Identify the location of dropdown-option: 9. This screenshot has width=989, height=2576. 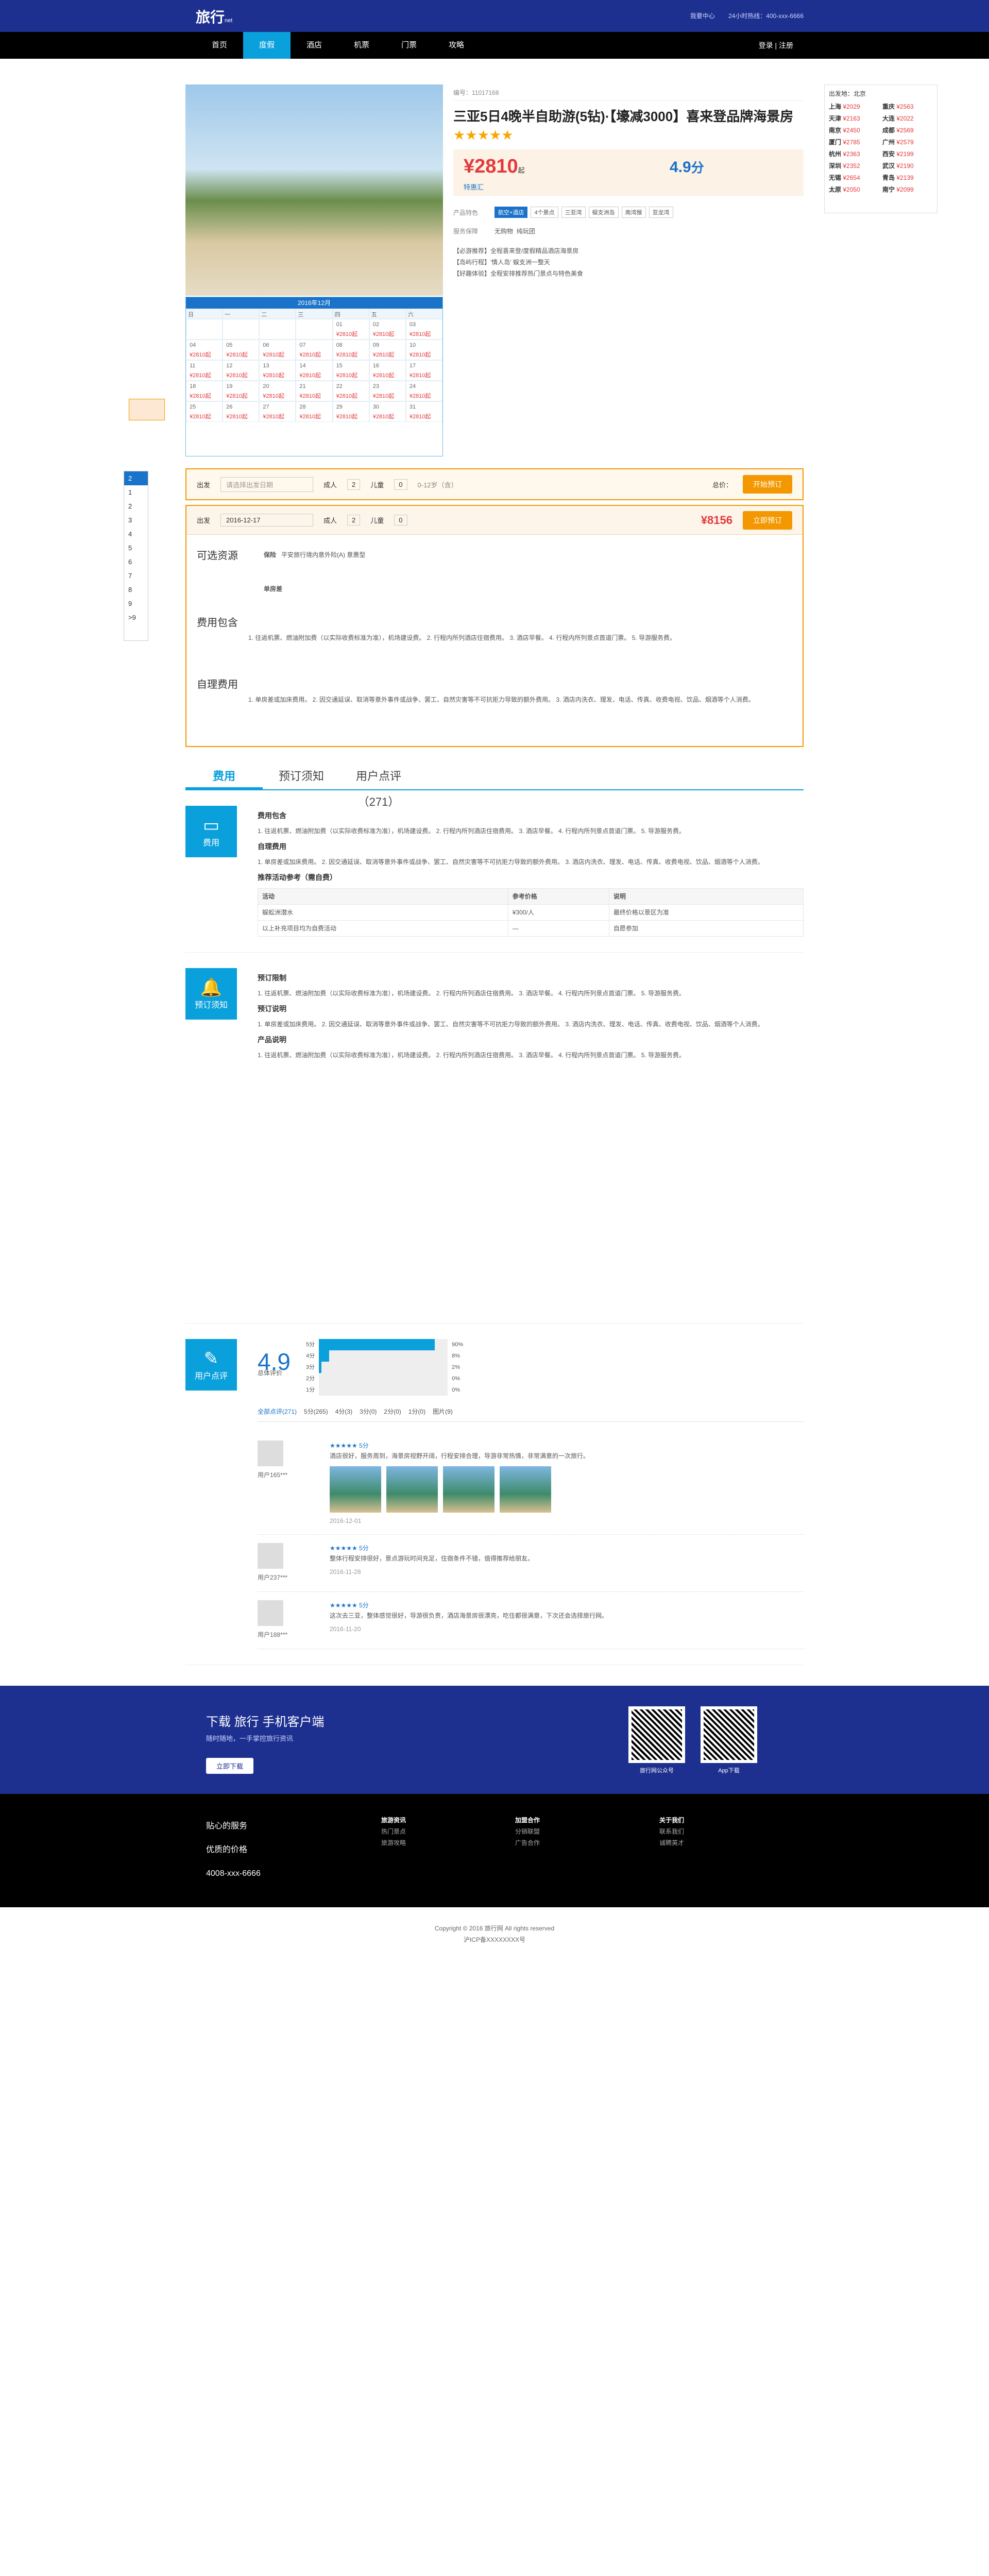
(136, 604).